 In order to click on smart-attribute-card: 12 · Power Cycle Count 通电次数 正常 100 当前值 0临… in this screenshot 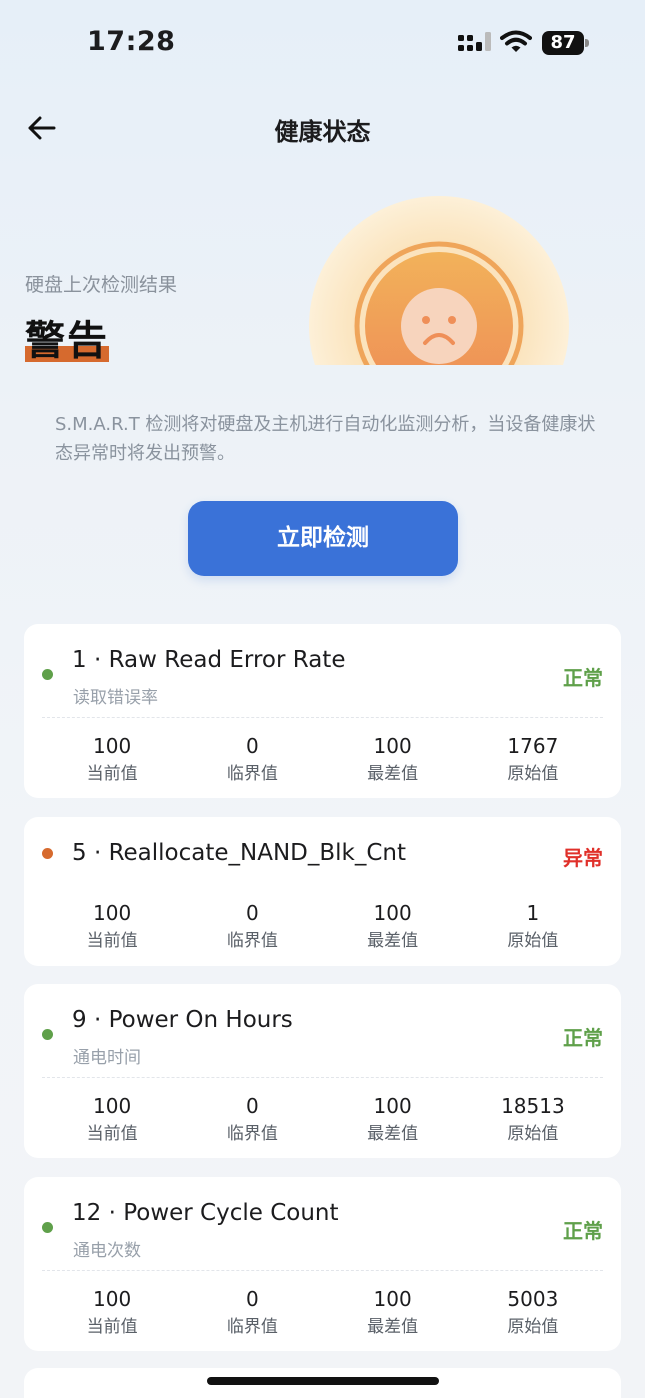, I will do `click(322, 1264)`.